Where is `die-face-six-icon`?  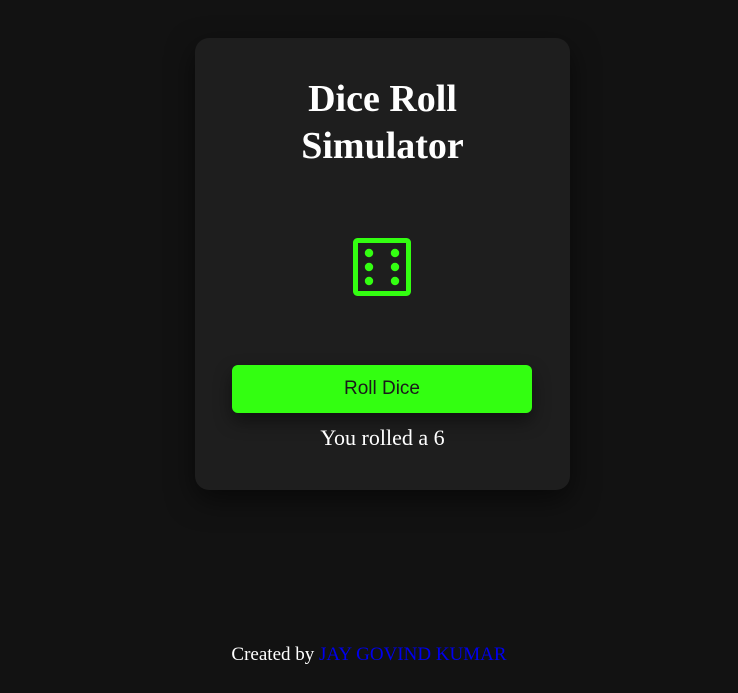 die-face-six-icon is located at coordinates (382, 267).